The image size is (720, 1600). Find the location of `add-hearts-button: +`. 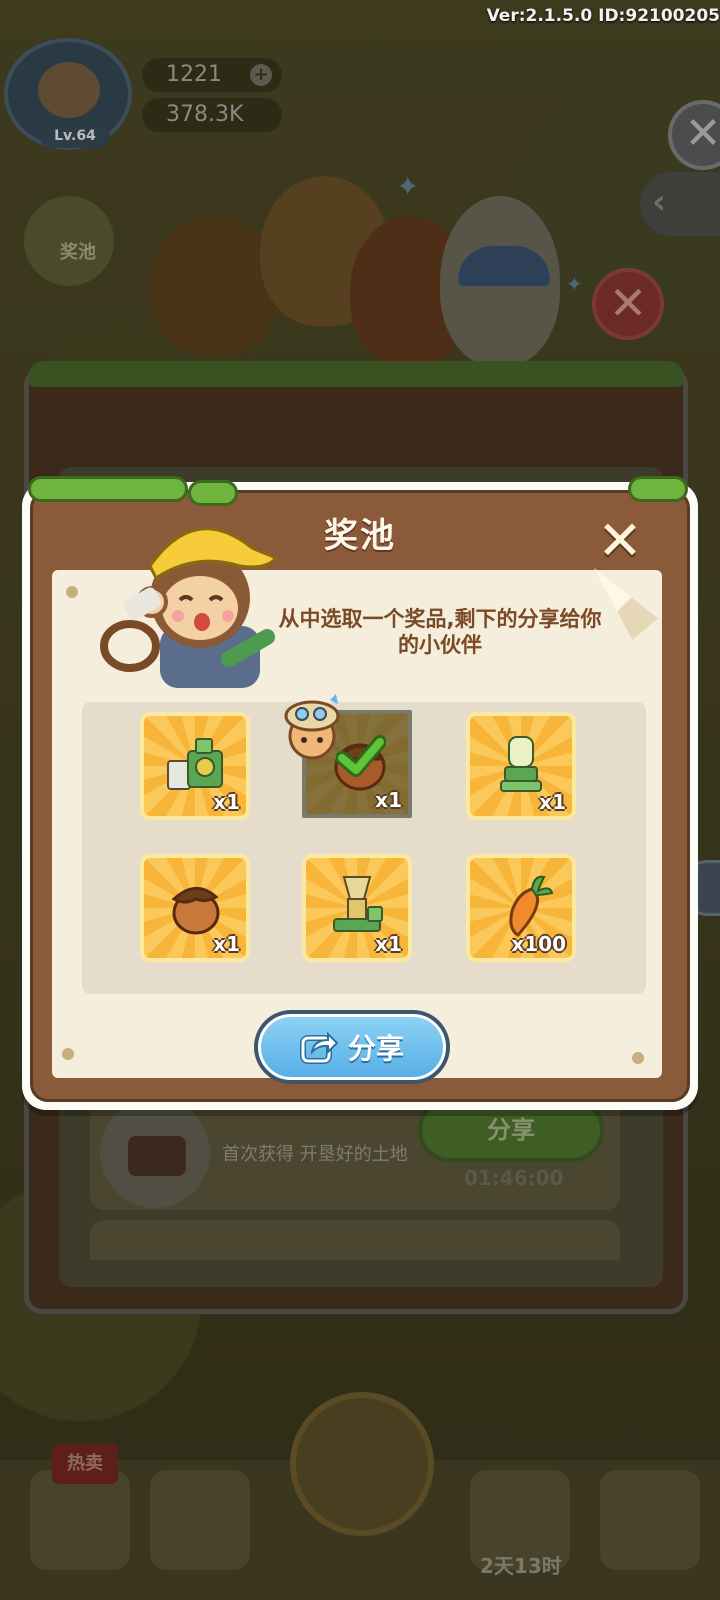

add-hearts-button: + is located at coordinates (261, 75).